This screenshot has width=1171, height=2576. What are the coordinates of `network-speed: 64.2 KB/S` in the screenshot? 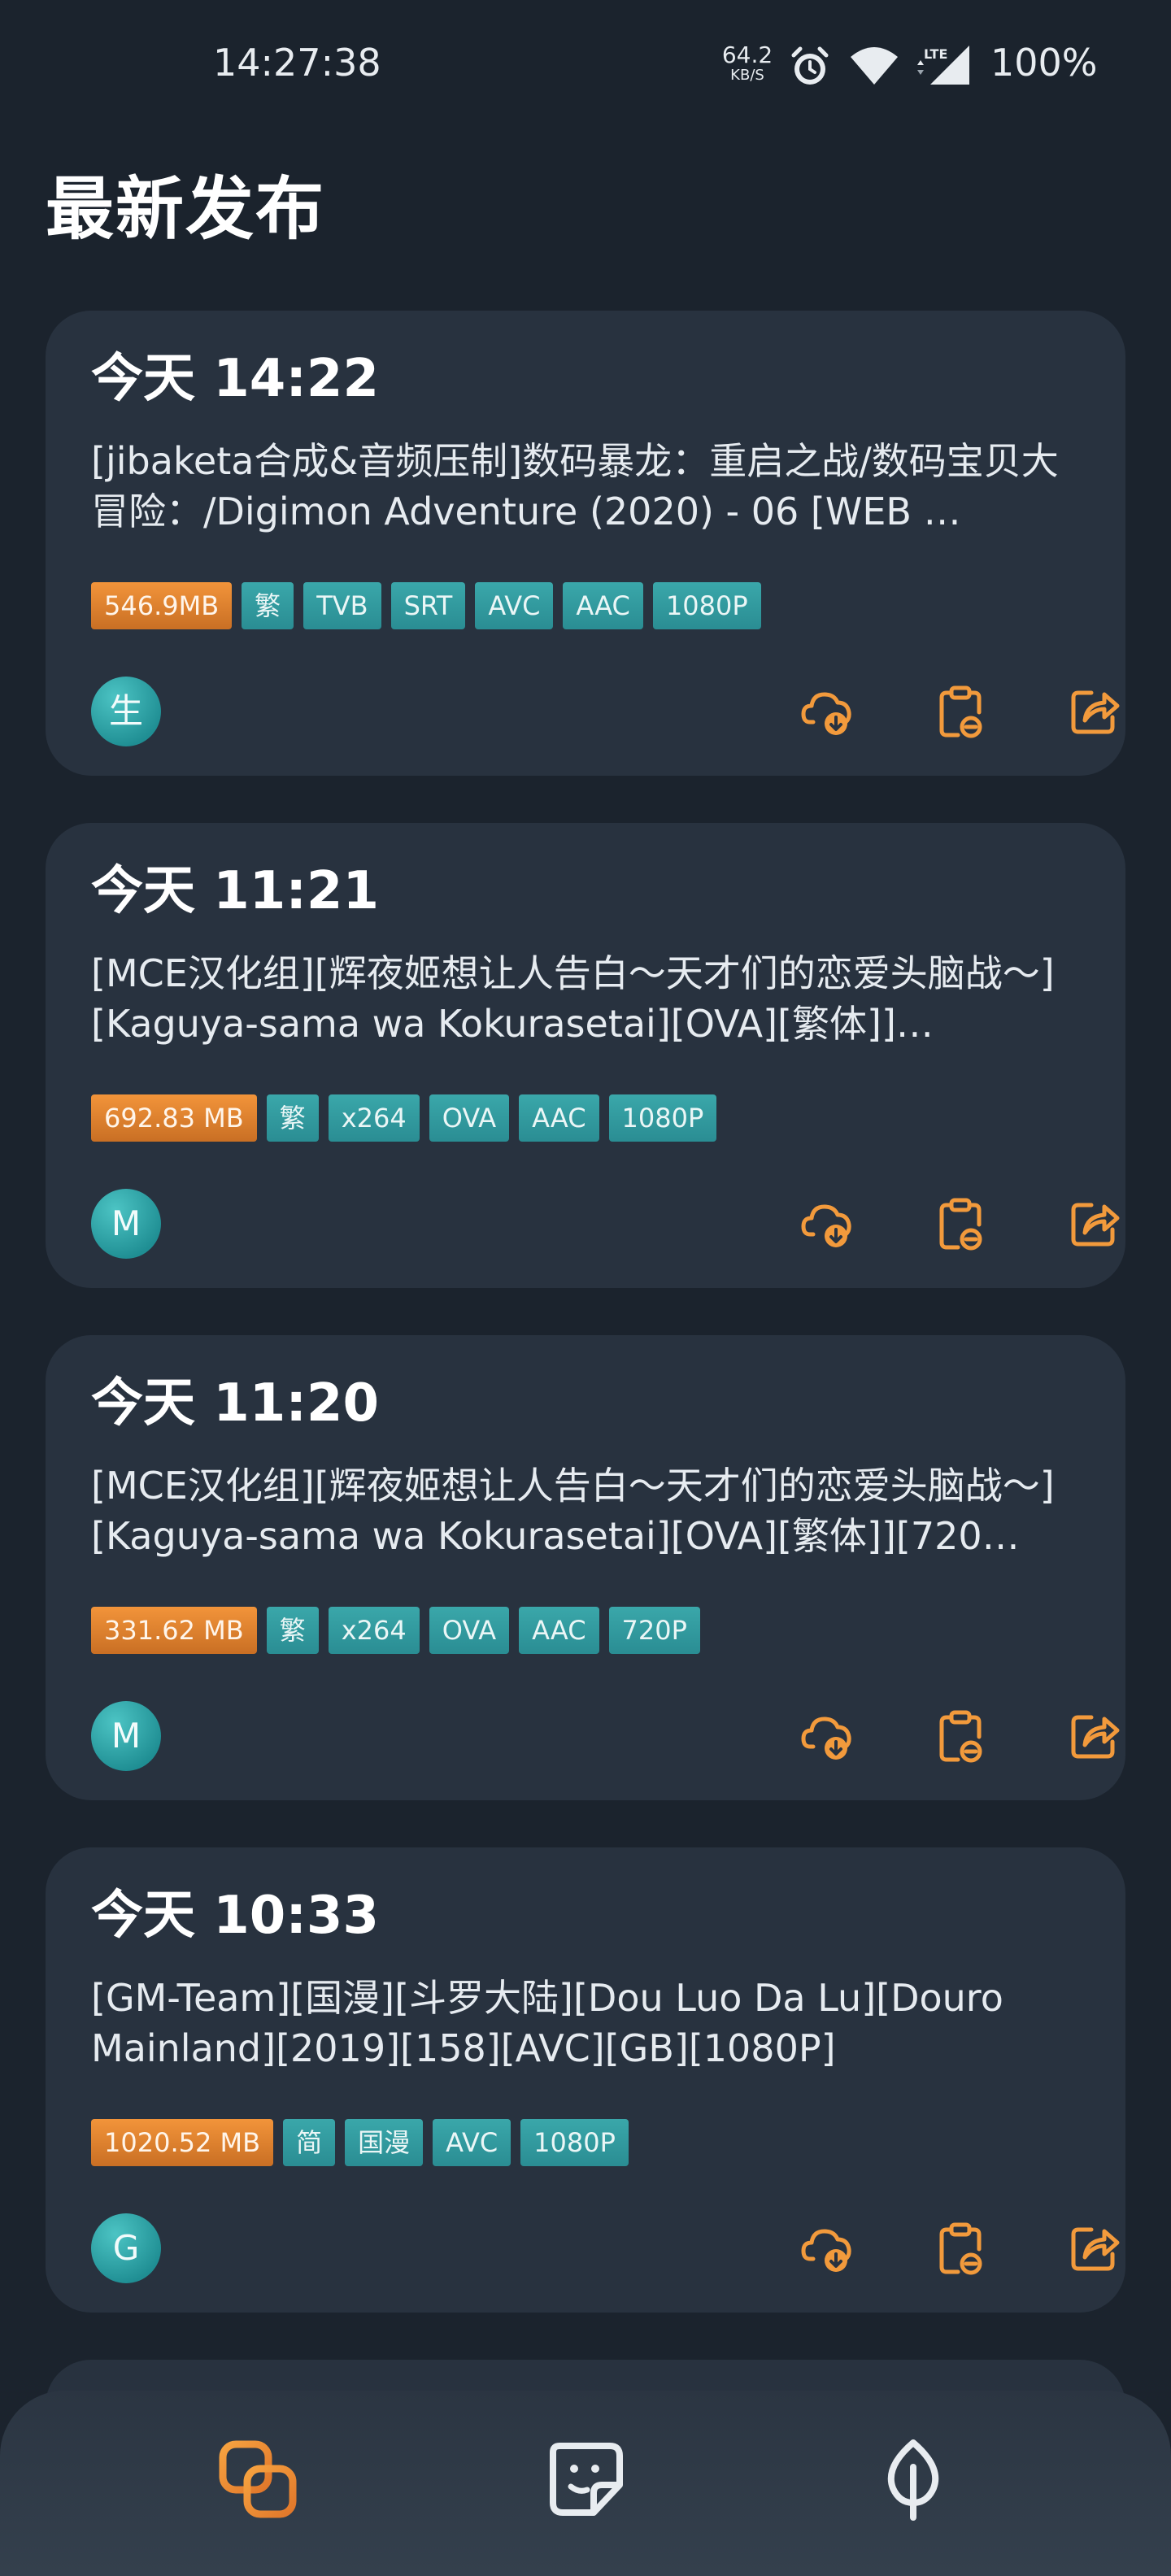 It's located at (748, 64).